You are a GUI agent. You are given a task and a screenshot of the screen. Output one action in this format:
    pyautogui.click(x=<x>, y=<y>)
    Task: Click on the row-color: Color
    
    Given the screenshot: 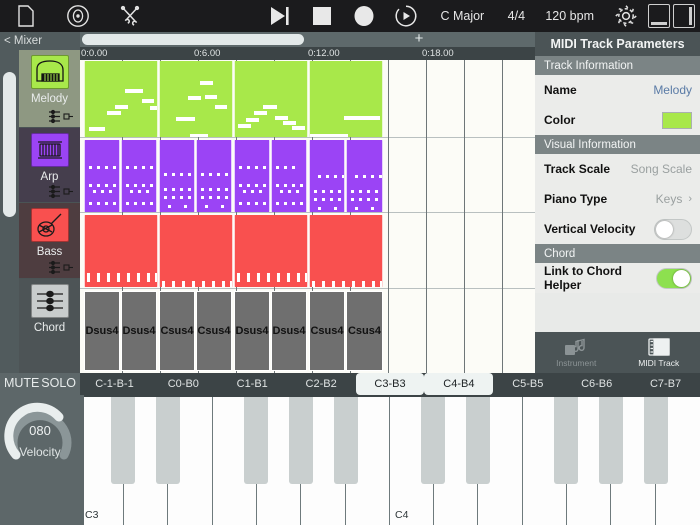 What is the action you would take?
    pyautogui.click(x=617, y=120)
    